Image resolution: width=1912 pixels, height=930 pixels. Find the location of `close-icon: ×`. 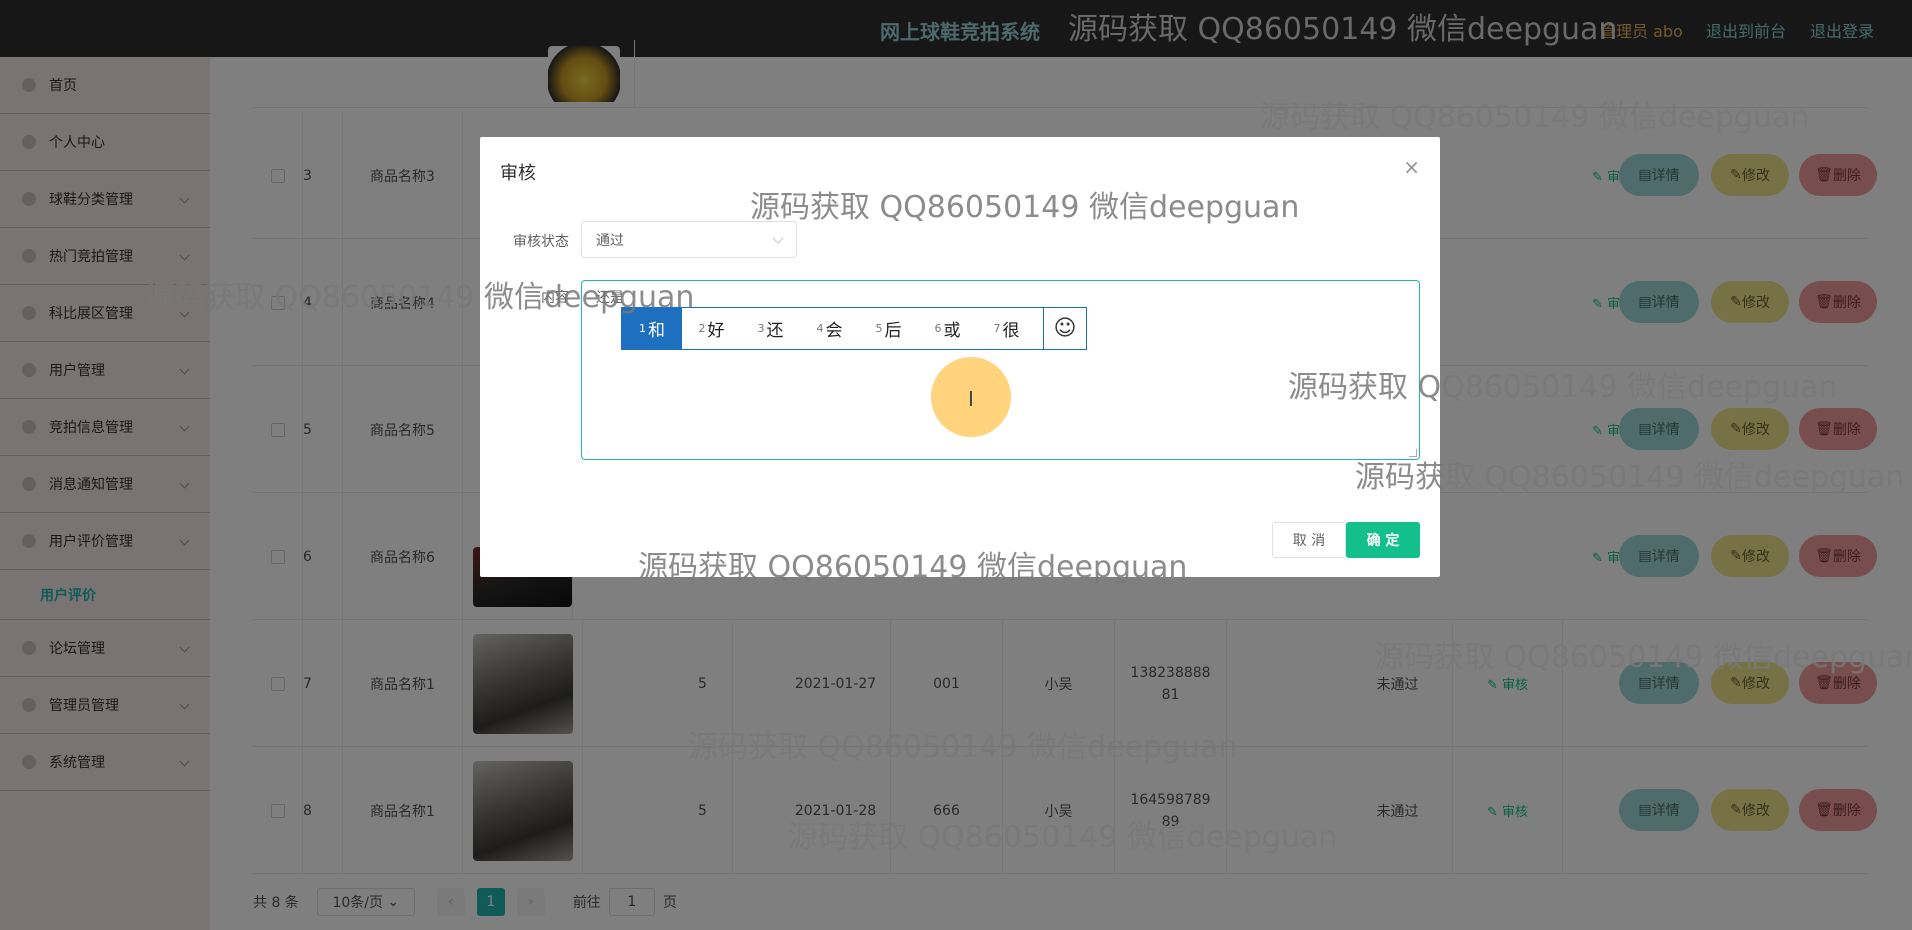

close-icon: × is located at coordinates (1411, 167).